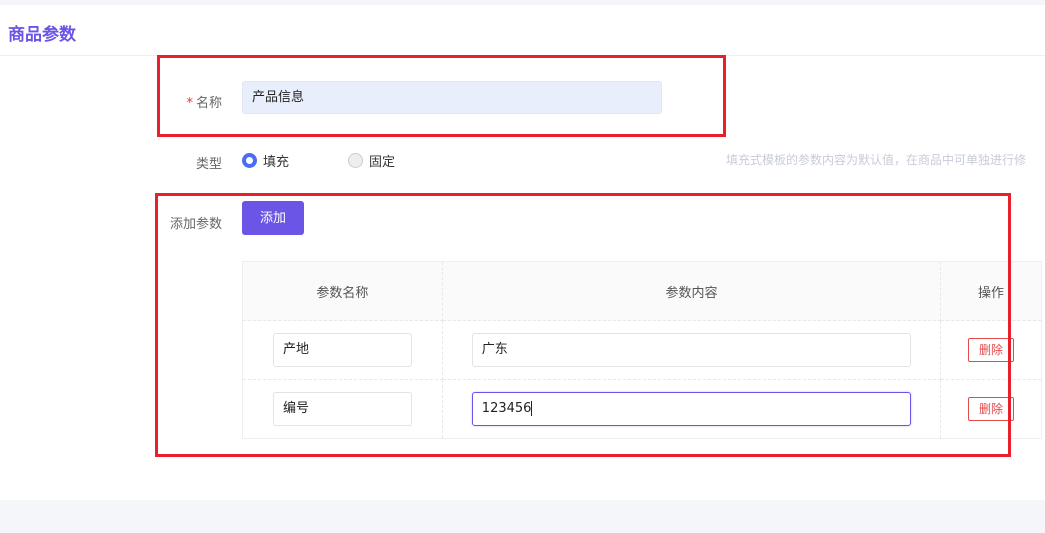 The width and height of the screenshot is (1045, 533). What do you see at coordinates (355, 160) in the screenshot?
I see `radio-unchecked-icon` at bounding box center [355, 160].